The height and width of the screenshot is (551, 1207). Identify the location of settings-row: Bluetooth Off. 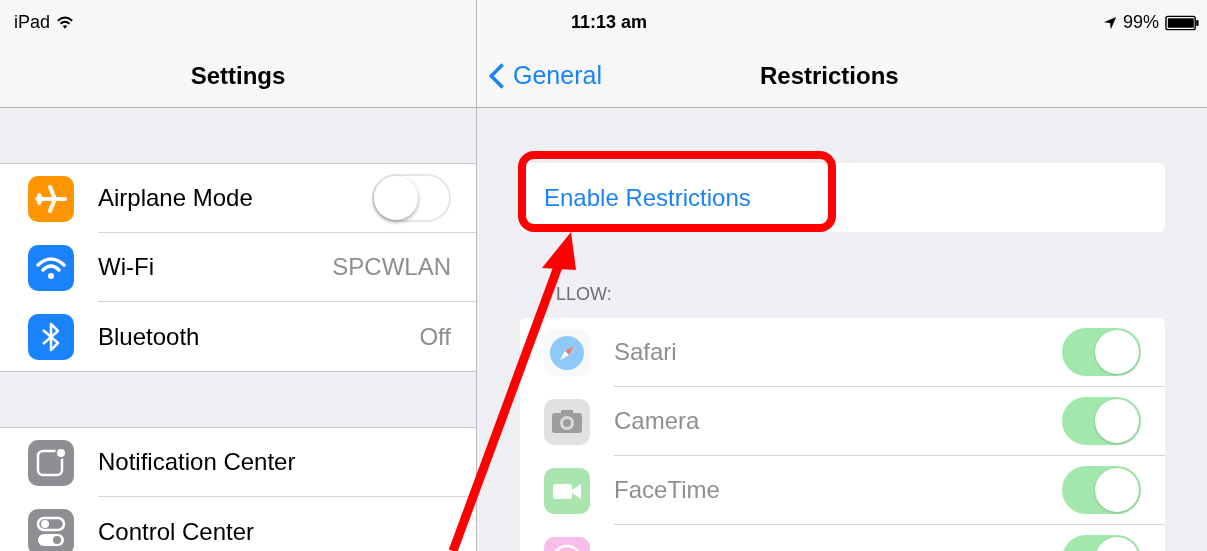
(238, 336).